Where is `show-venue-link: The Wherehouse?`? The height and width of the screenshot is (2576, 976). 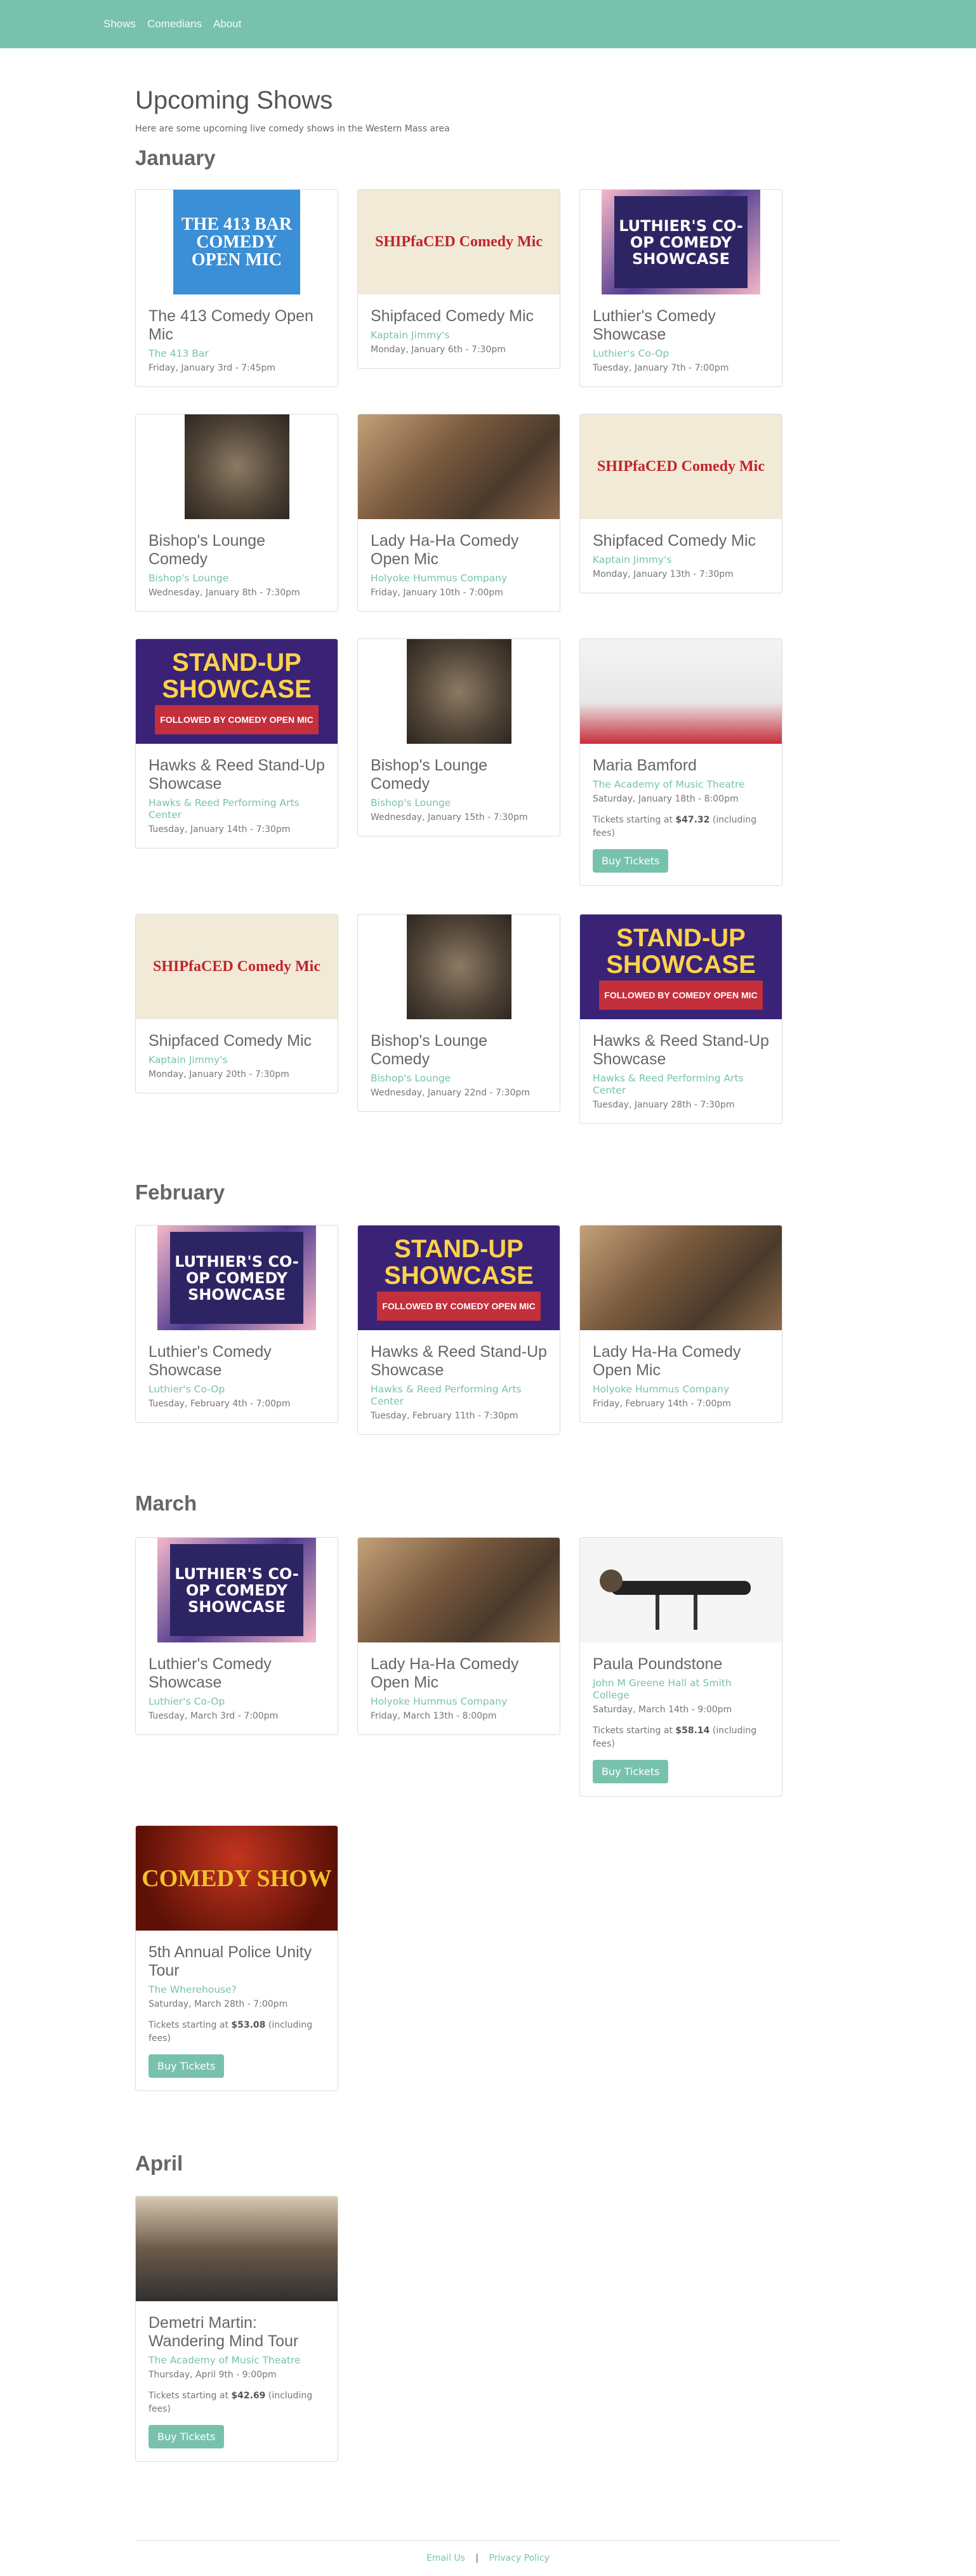
show-venue-link: The Wherehouse? is located at coordinates (236, 1990).